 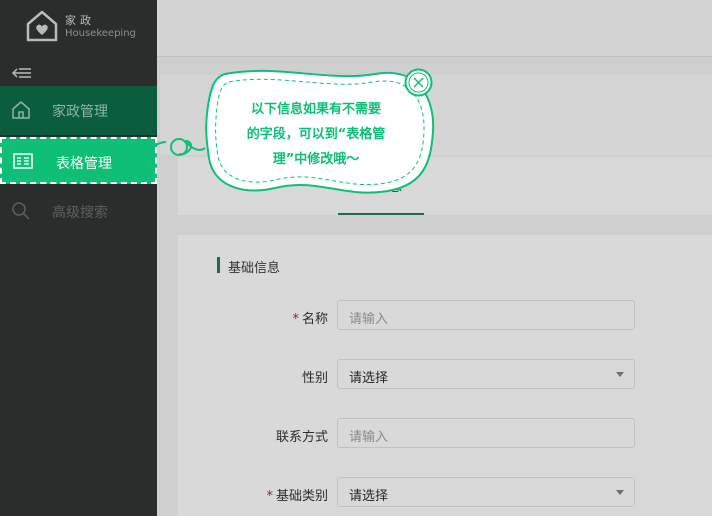 What do you see at coordinates (22, 74) in the screenshot?
I see `collapse-menu-icon` at bounding box center [22, 74].